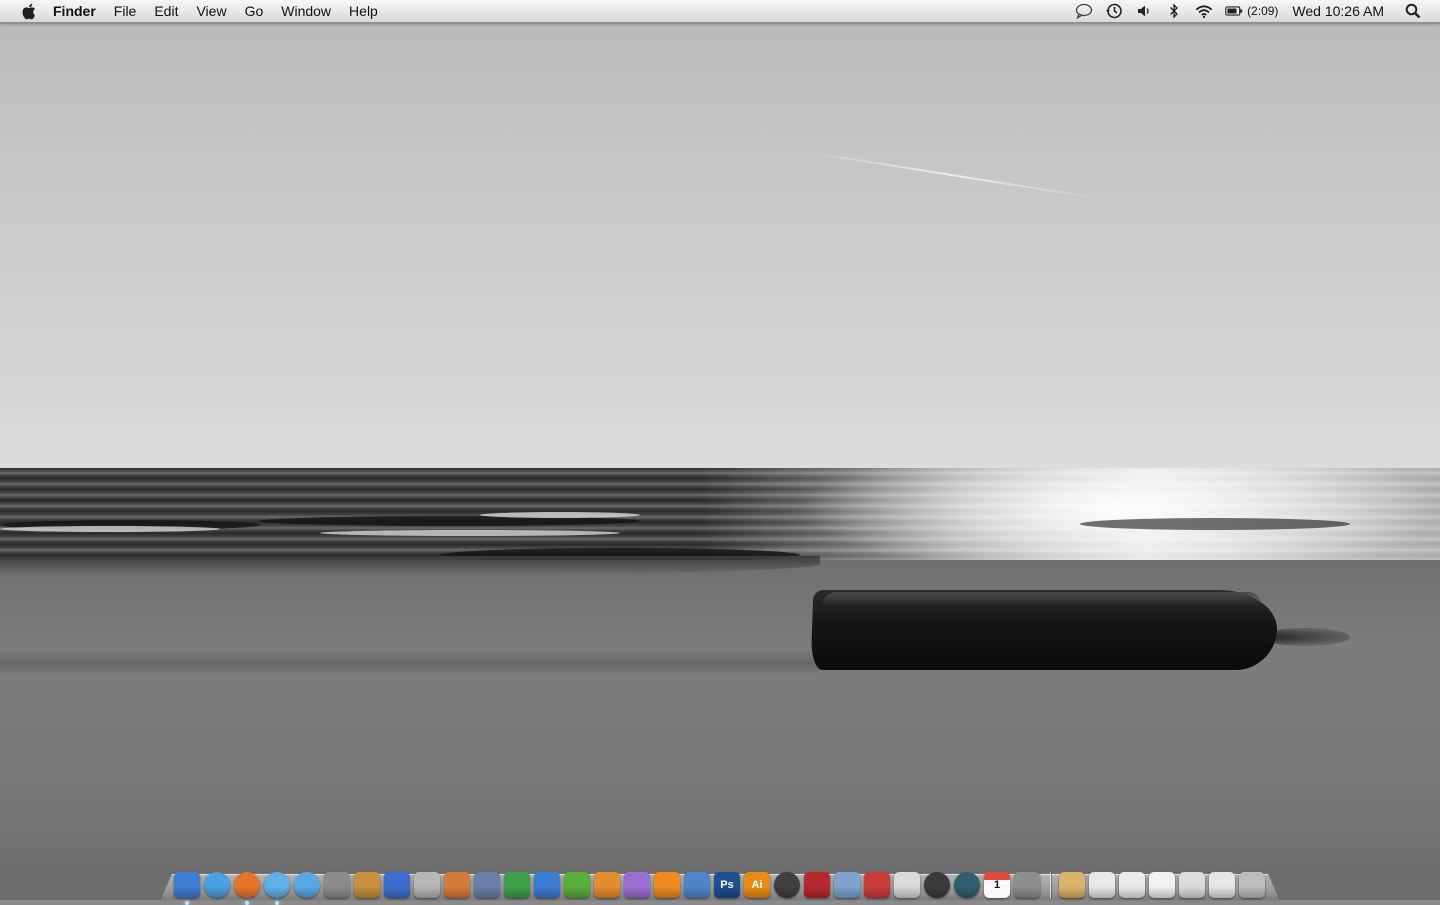 The width and height of the screenshot is (1440, 905). What do you see at coordinates (1162, 885) in the screenshot?
I see `dock-text-doc-stack-icon` at bounding box center [1162, 885].